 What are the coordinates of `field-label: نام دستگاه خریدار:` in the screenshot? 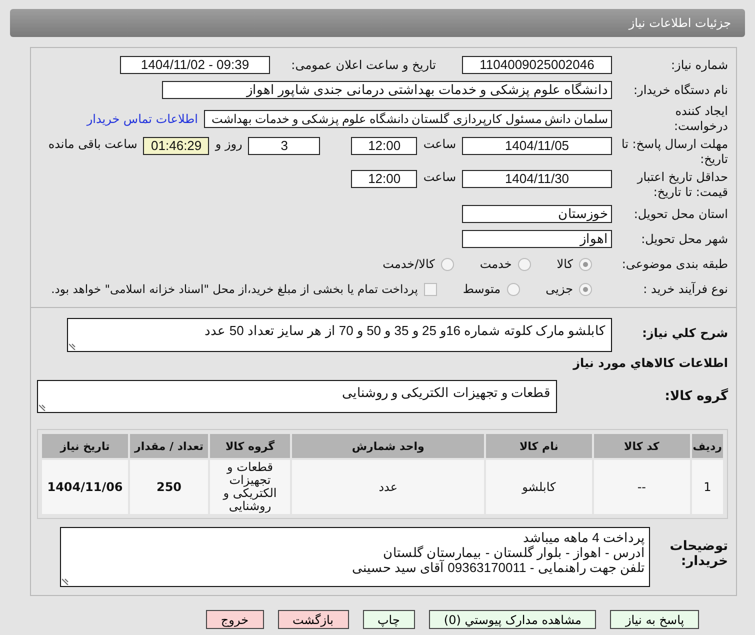 It's located at (680, 90).